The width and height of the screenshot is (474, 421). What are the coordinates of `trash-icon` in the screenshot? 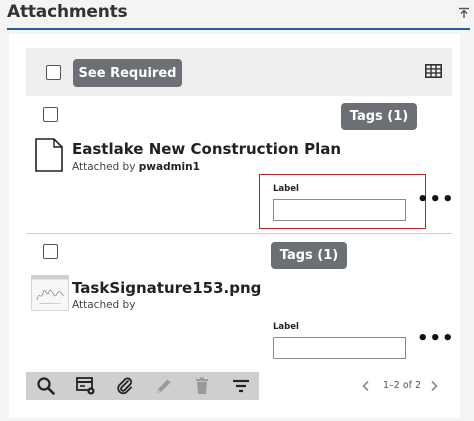 It's located at (202, 386).